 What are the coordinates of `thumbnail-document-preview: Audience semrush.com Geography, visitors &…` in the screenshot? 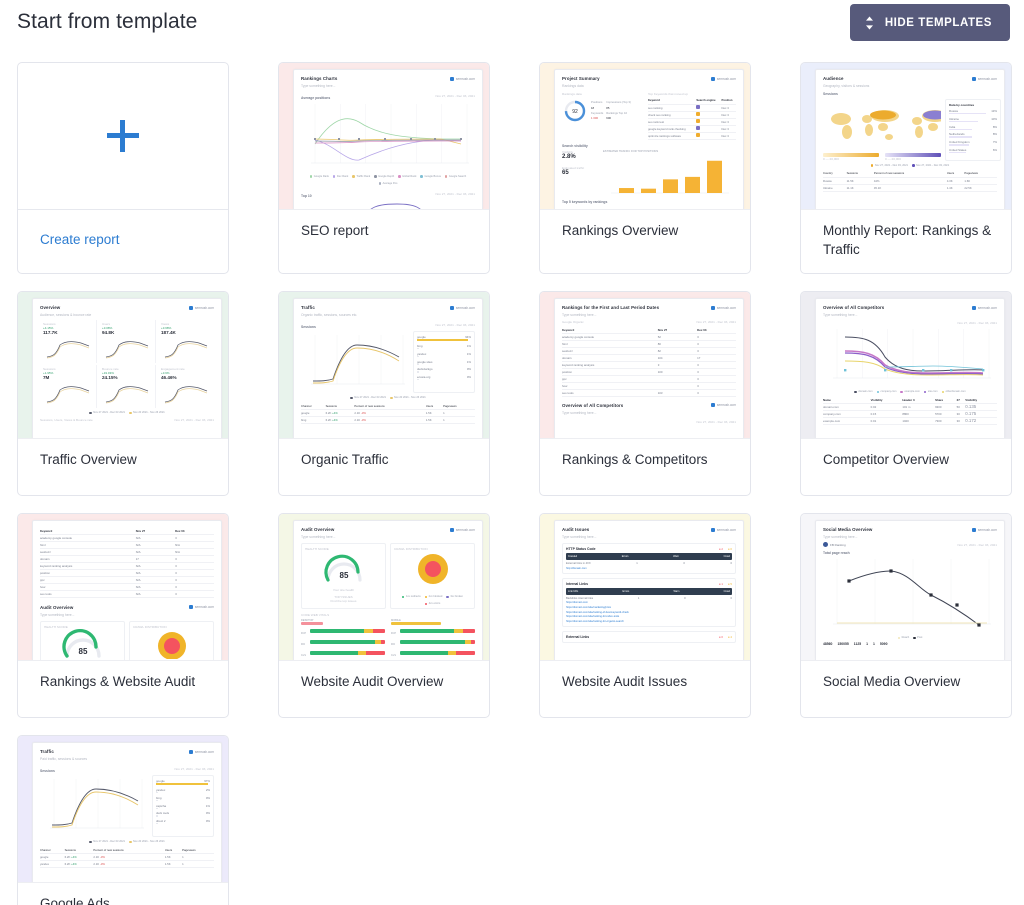 It's located at (910, 139).